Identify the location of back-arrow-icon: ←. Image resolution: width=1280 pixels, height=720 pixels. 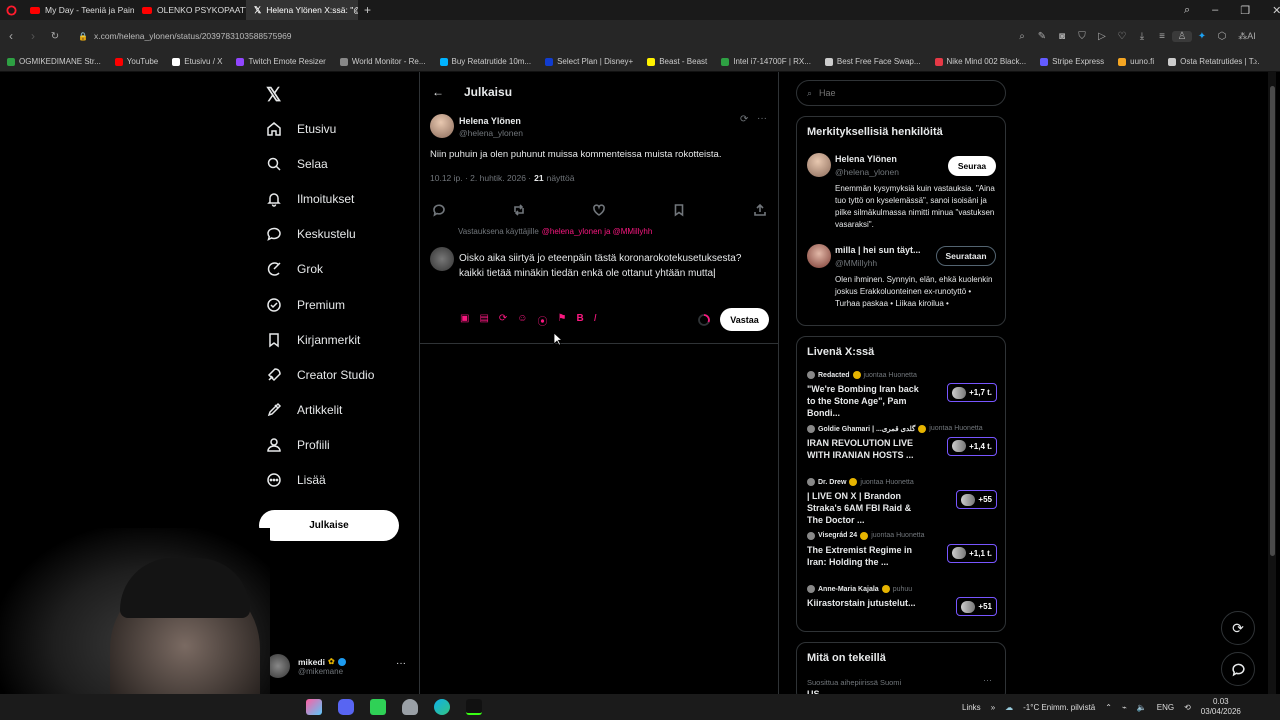
(438, 92).